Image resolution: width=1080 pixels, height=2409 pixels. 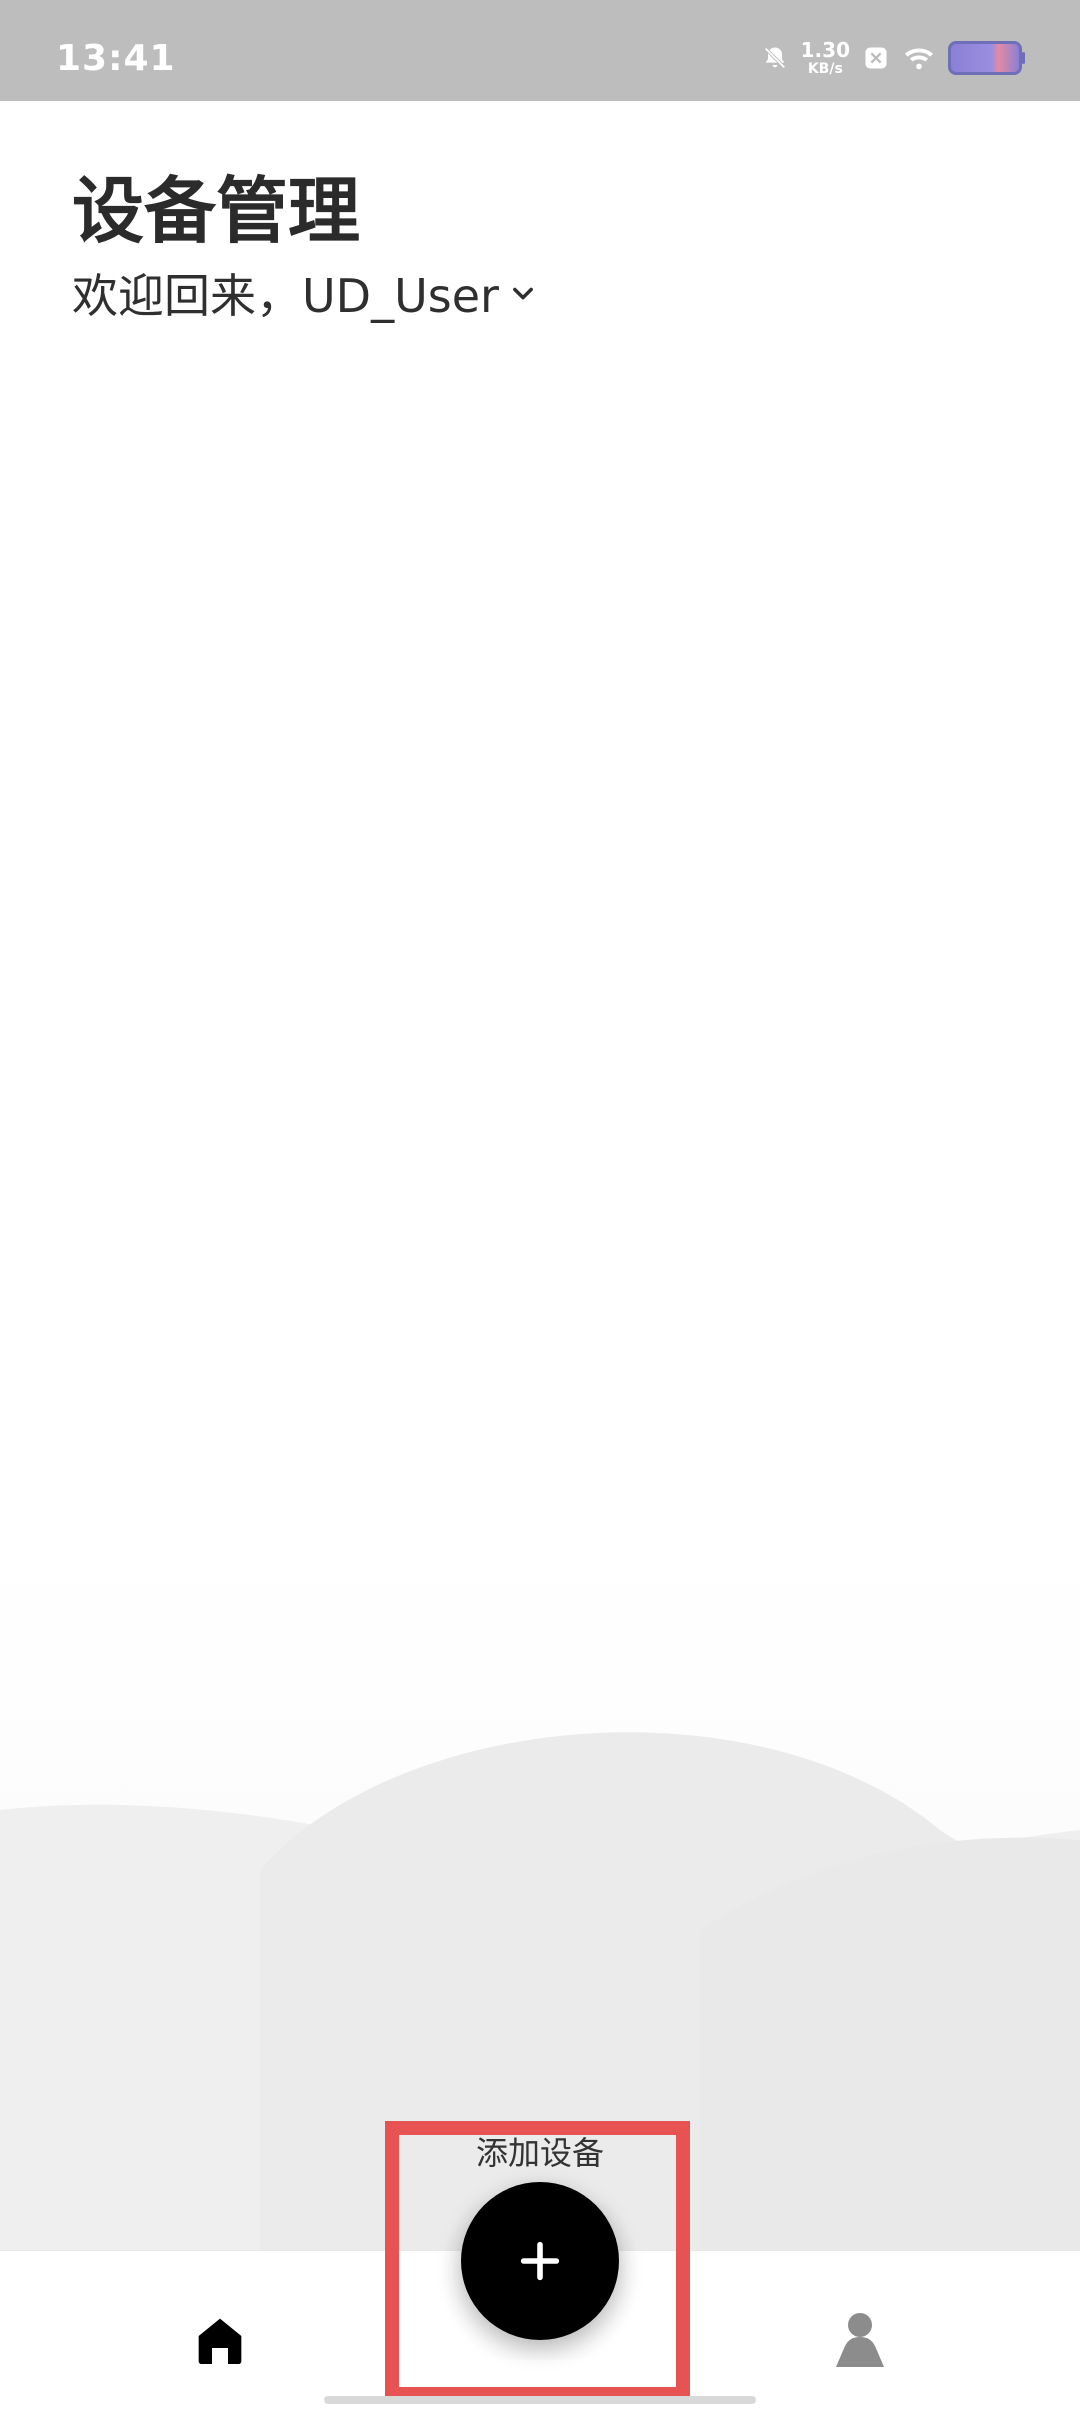 I want to click on nav-profile, so click(x=860, y=2340).